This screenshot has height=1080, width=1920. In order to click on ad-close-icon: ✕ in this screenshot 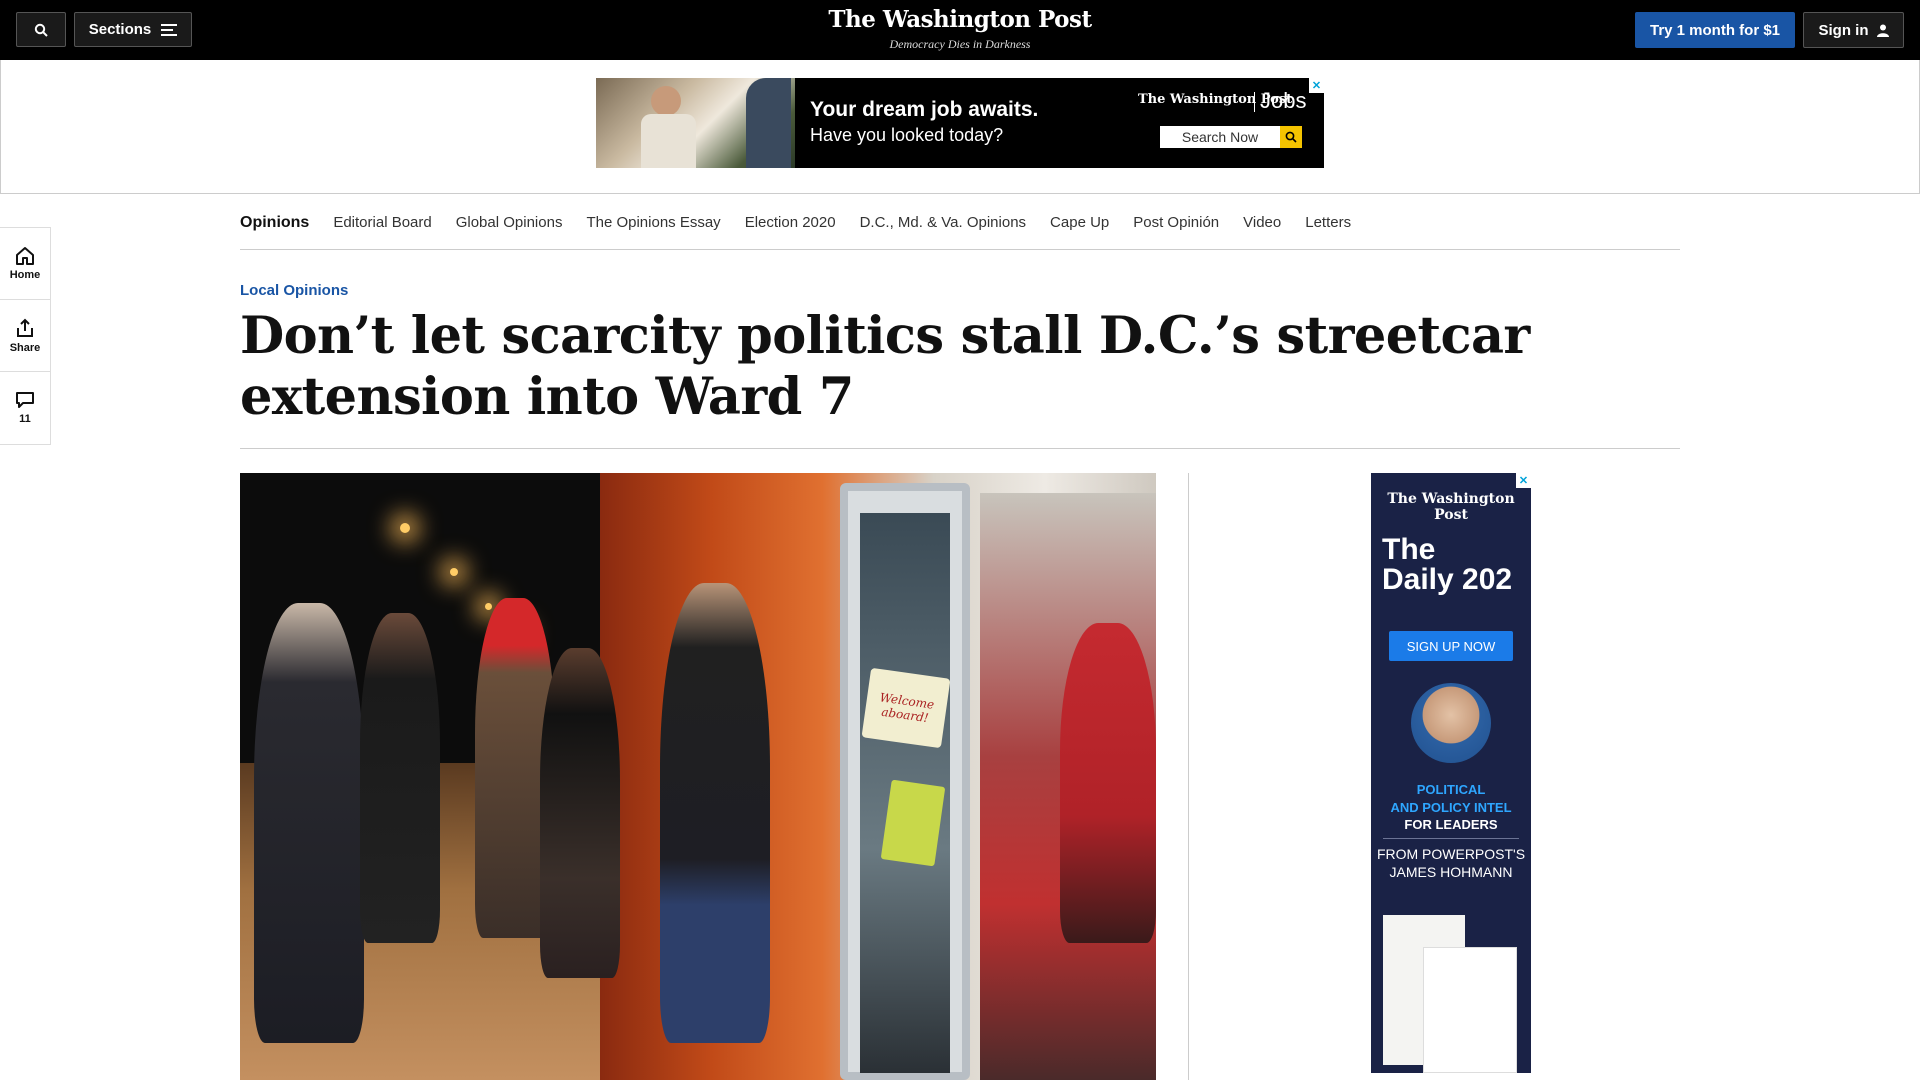, I will do `click(1316, 85)`.